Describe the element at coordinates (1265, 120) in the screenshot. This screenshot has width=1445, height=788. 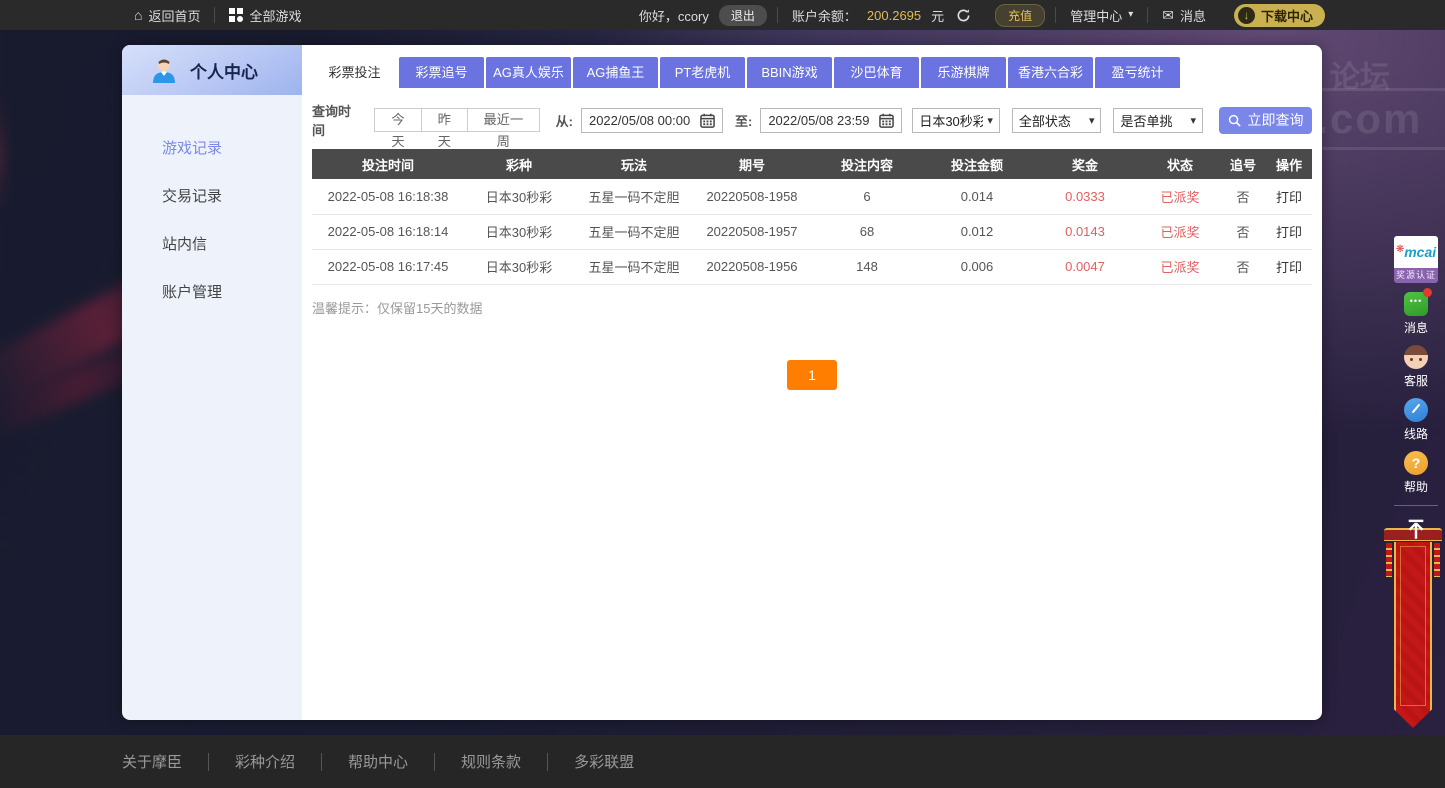
I see `query-submit-button: 立即查询` at that location.